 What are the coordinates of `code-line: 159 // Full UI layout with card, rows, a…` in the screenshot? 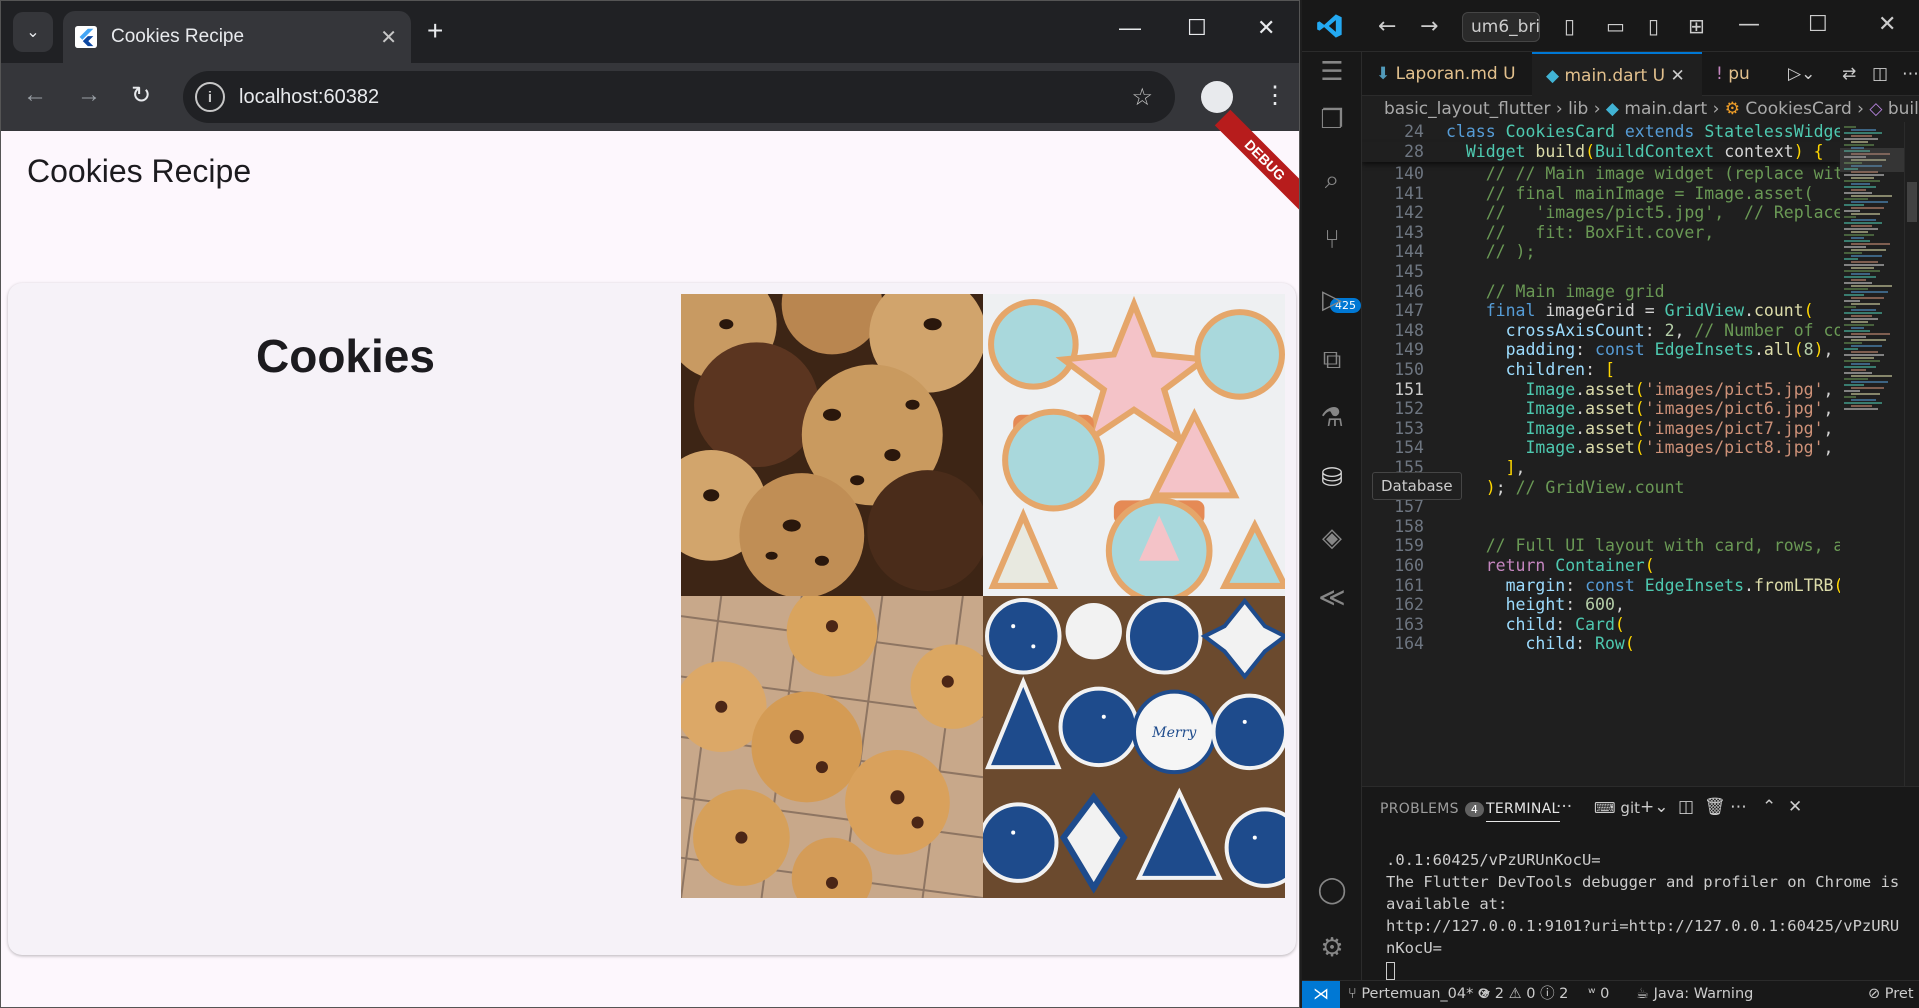 It's located at (1601, 546).